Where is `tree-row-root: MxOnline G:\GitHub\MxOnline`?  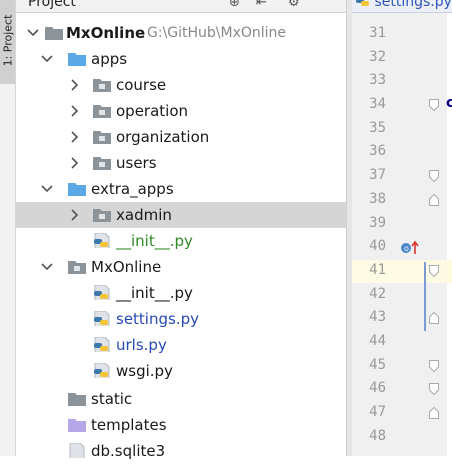 tree-row-root: MxOnline G:\GitHub\MxOnline is located at coordinates (181, 33).